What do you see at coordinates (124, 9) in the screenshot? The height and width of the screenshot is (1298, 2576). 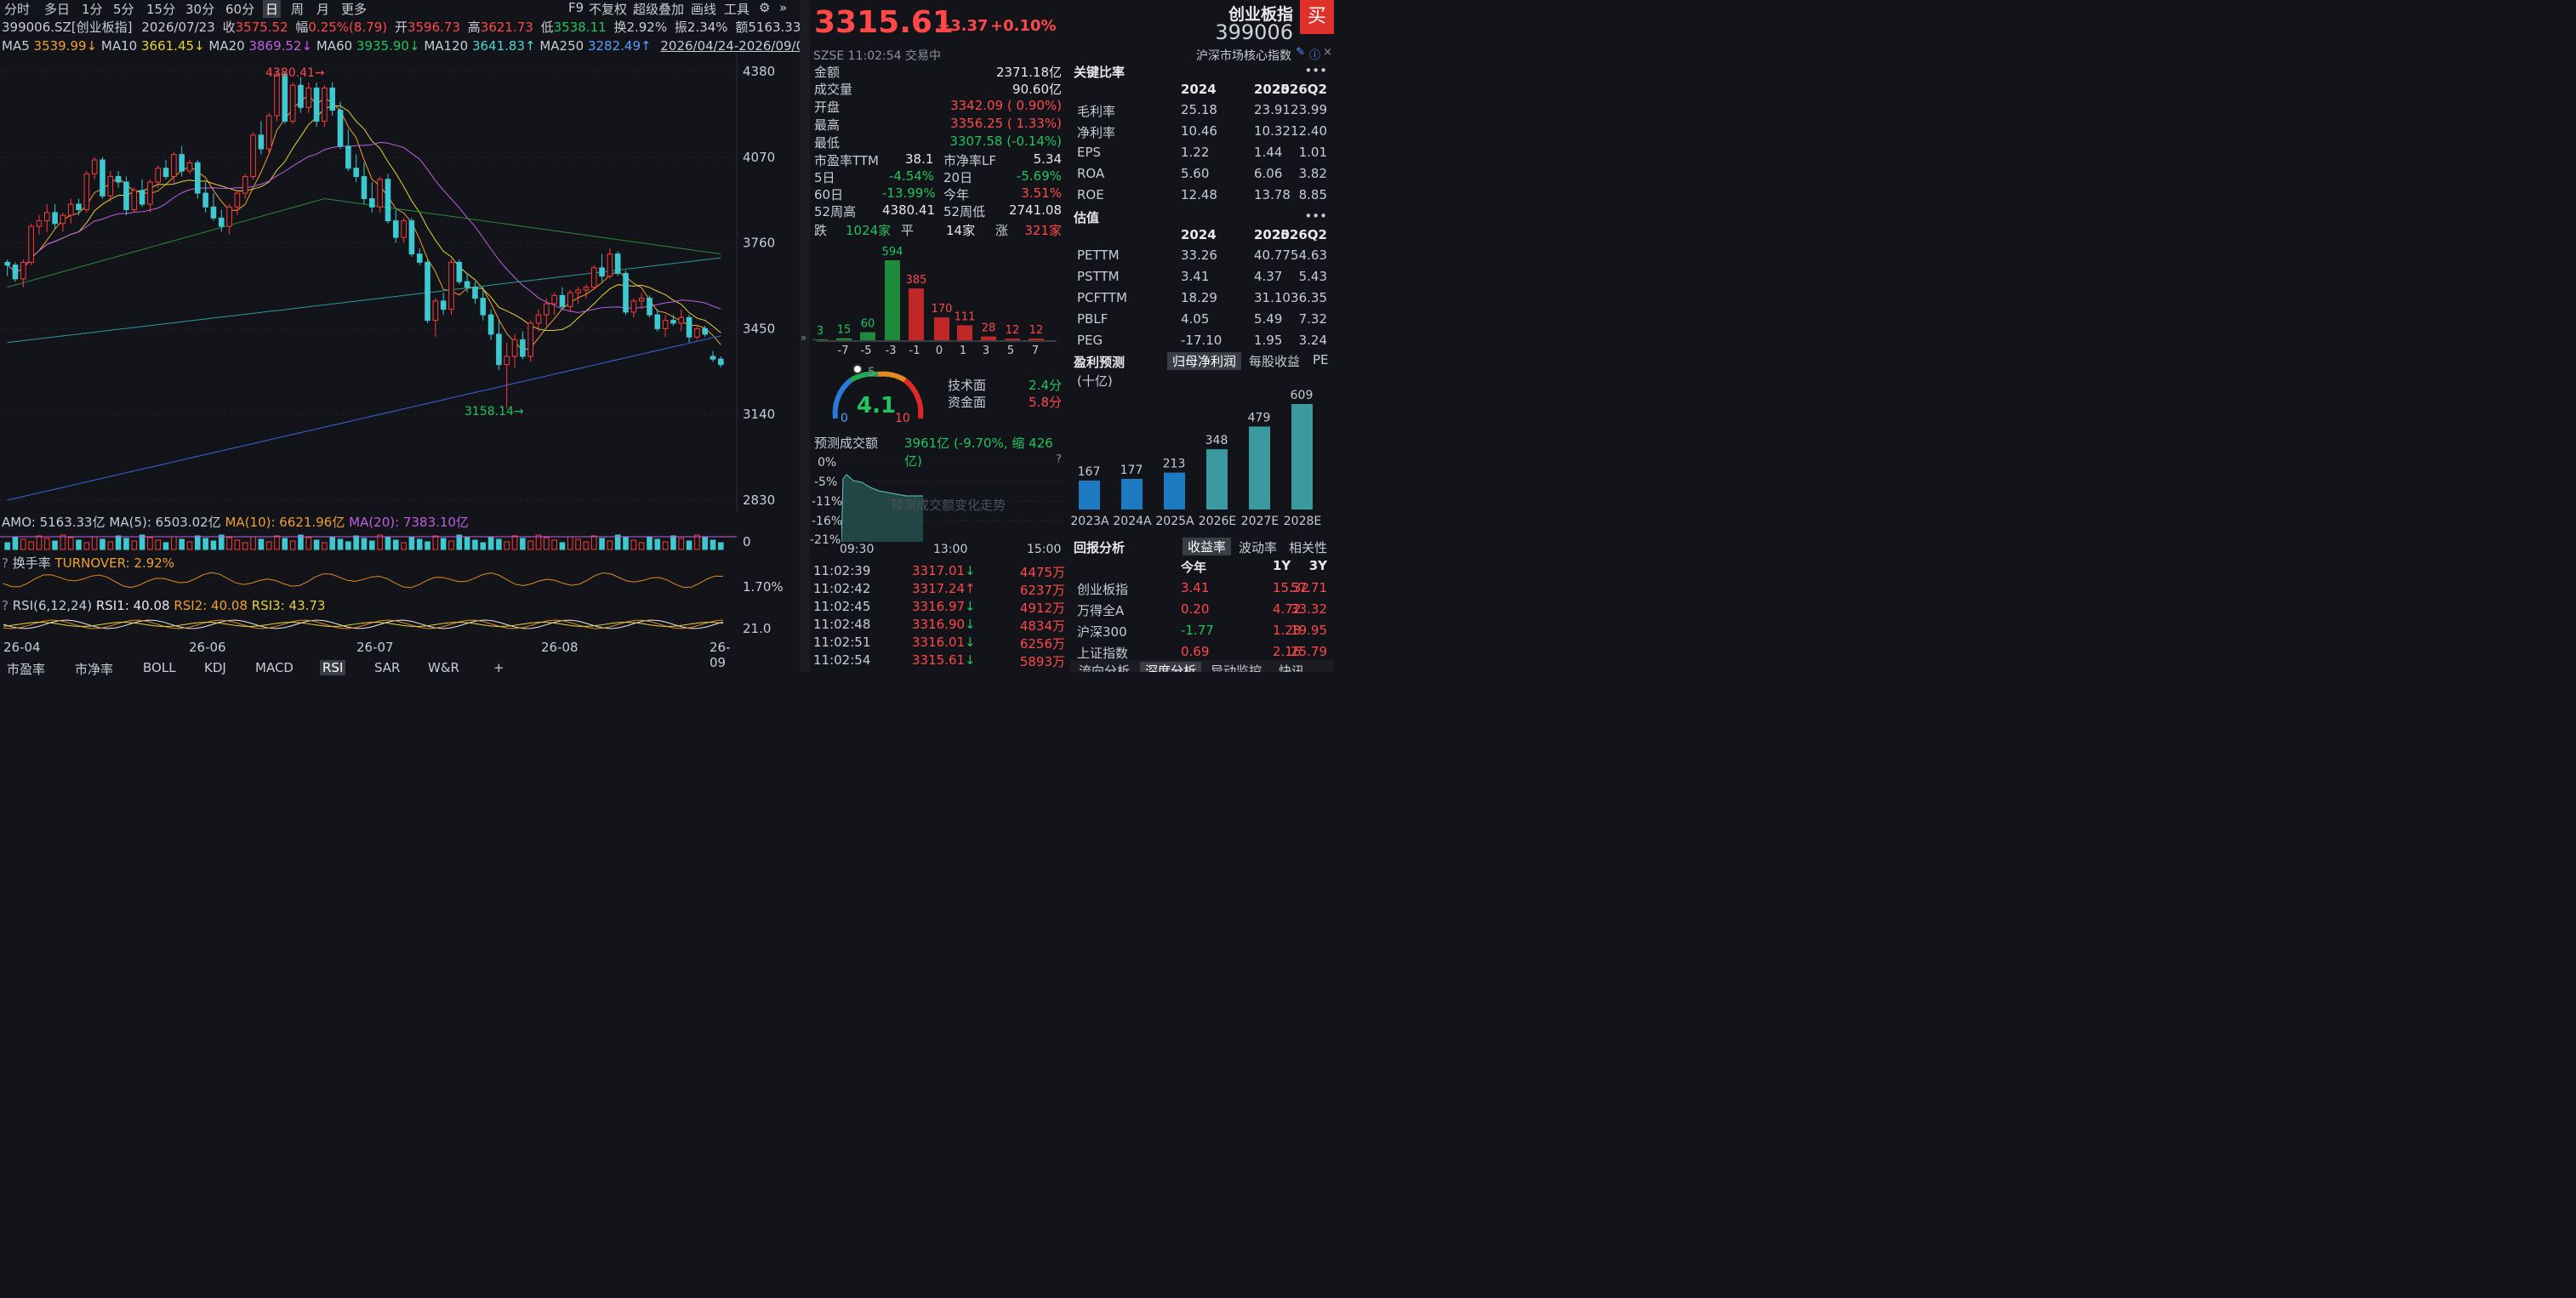 I see `period-tab: 5分` at bounding box center [124, 9].